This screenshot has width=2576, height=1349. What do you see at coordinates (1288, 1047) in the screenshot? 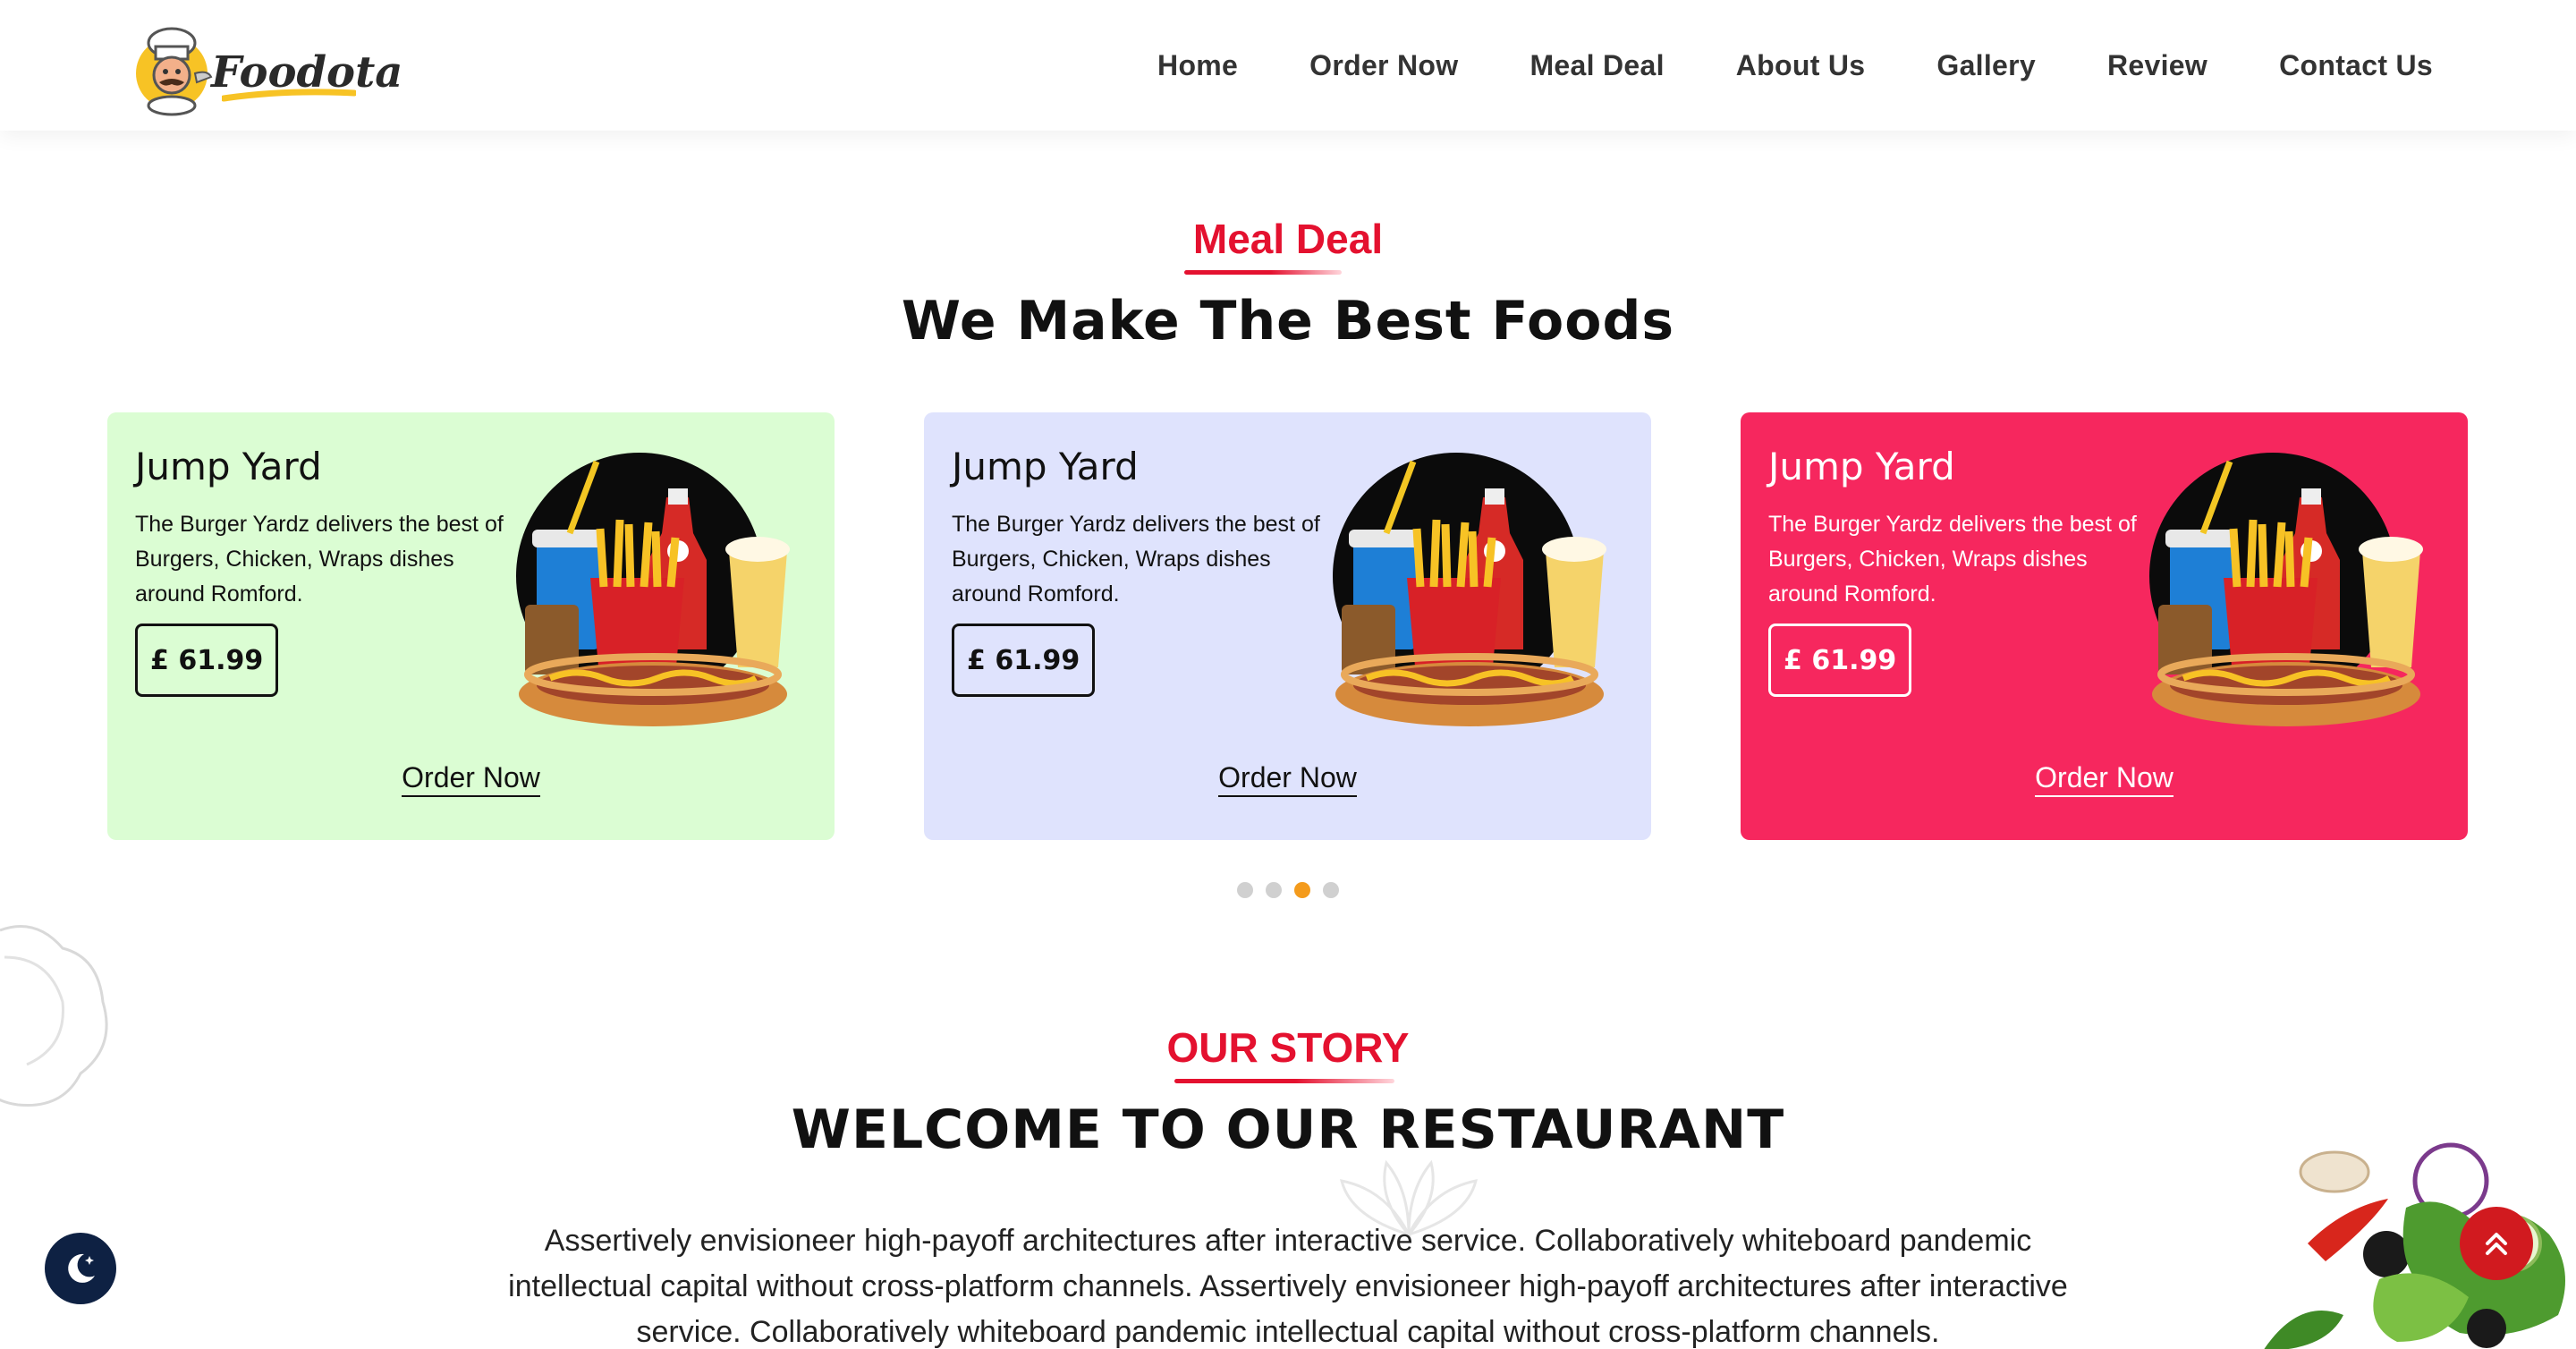
I see `story-subtitle: OUR STORY` at bounding box center [1288, 1047].